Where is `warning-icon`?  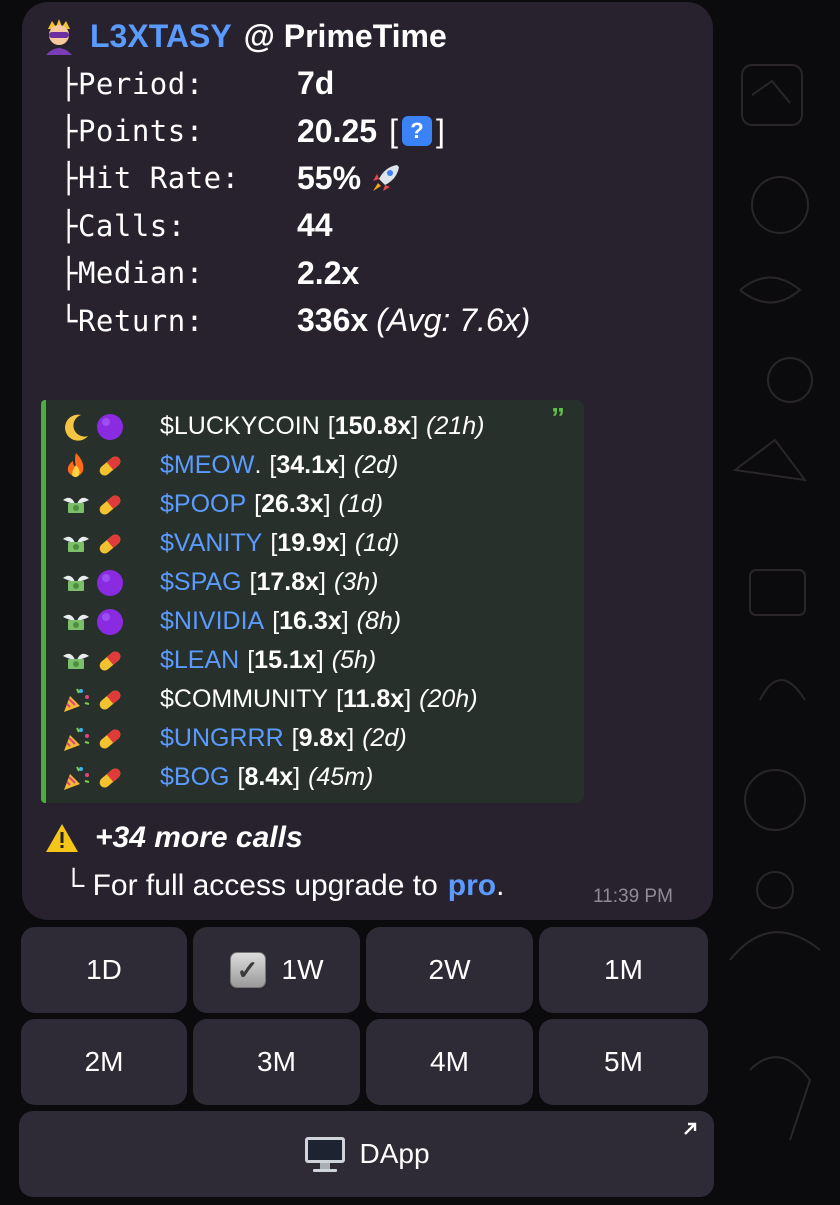
warning-icon is located at coordinates (62, 838).